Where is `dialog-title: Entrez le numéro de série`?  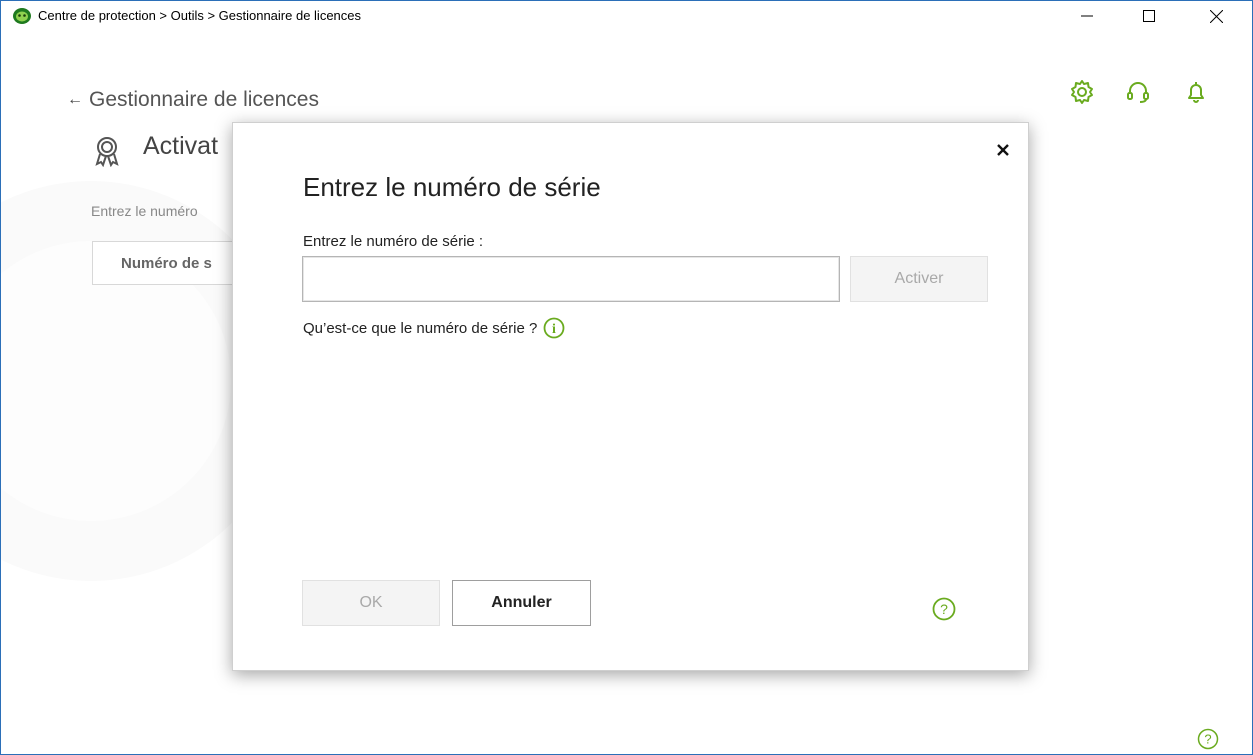
dialog-title: Entrez le numéro de série is located at coordinates (452, 187).